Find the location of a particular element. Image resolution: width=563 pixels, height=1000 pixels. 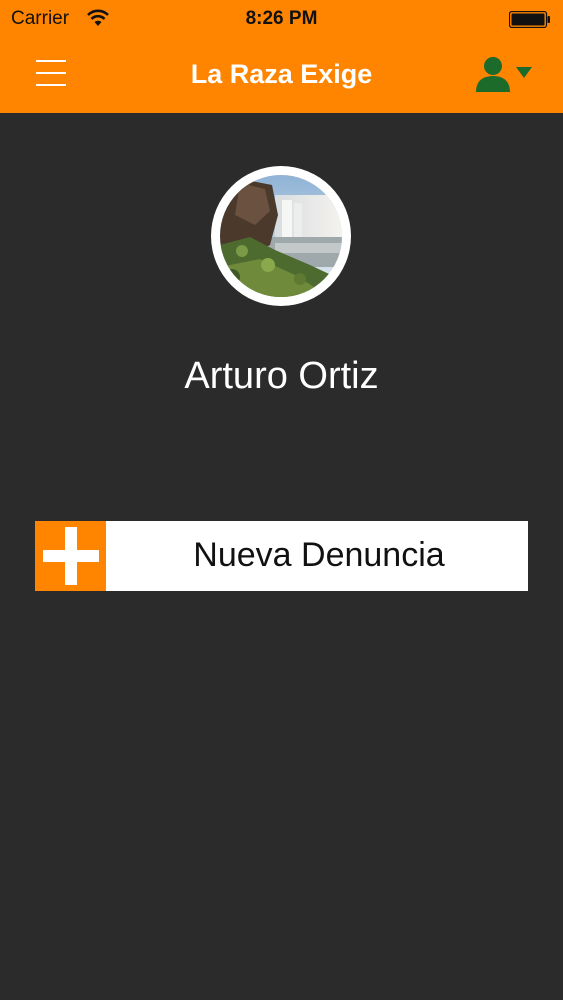

header: Carrier 8:26 PM La Raza Exige is located at coordinates (281, 56).